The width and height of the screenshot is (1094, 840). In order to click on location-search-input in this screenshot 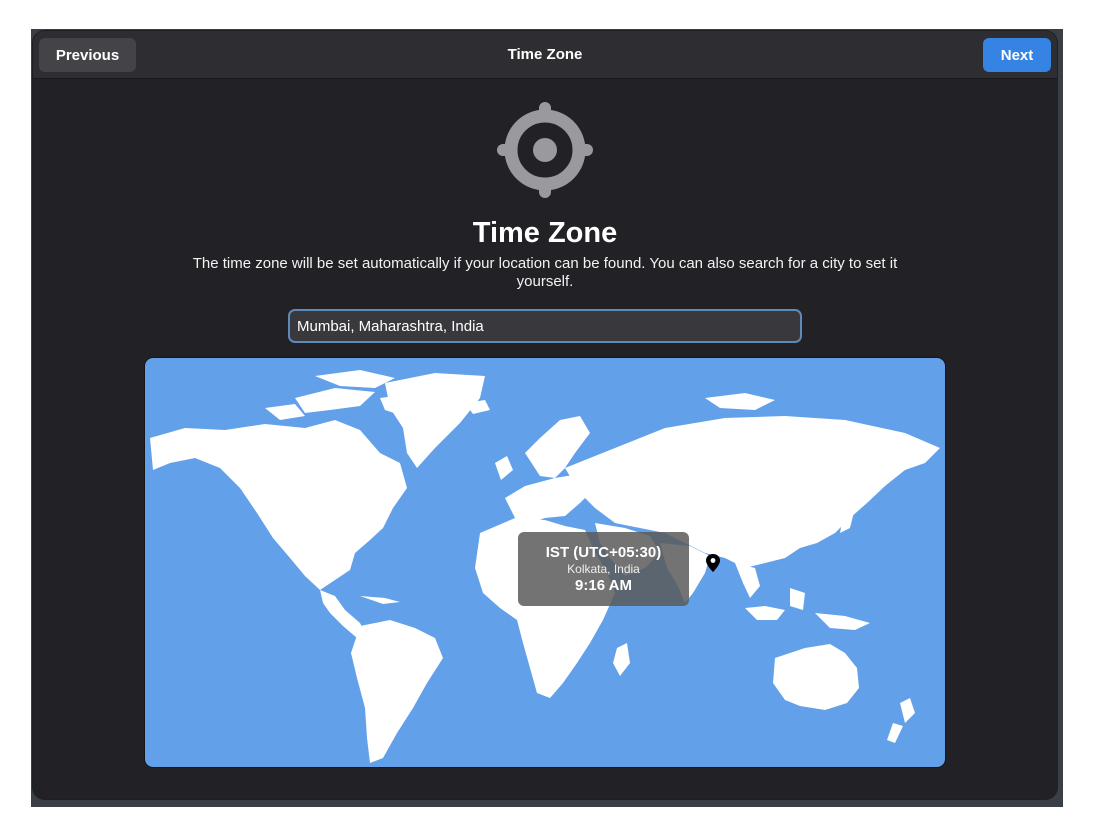, I will do `click(545, 326)`.